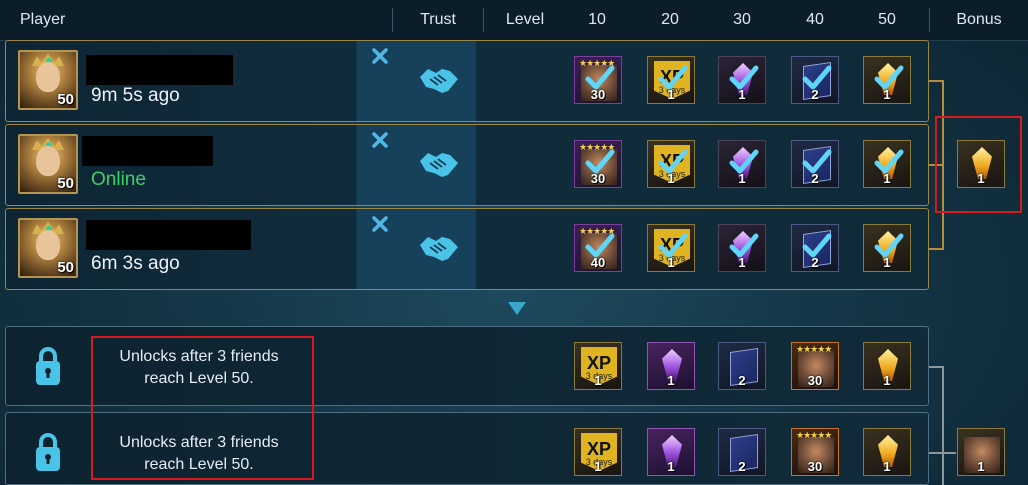 The image size is (1028, 485). What do you see at coordinates (135, 263) in the screenshot?
I see `friend-status: 6m 3s ago` at bounding box center [135, 263].